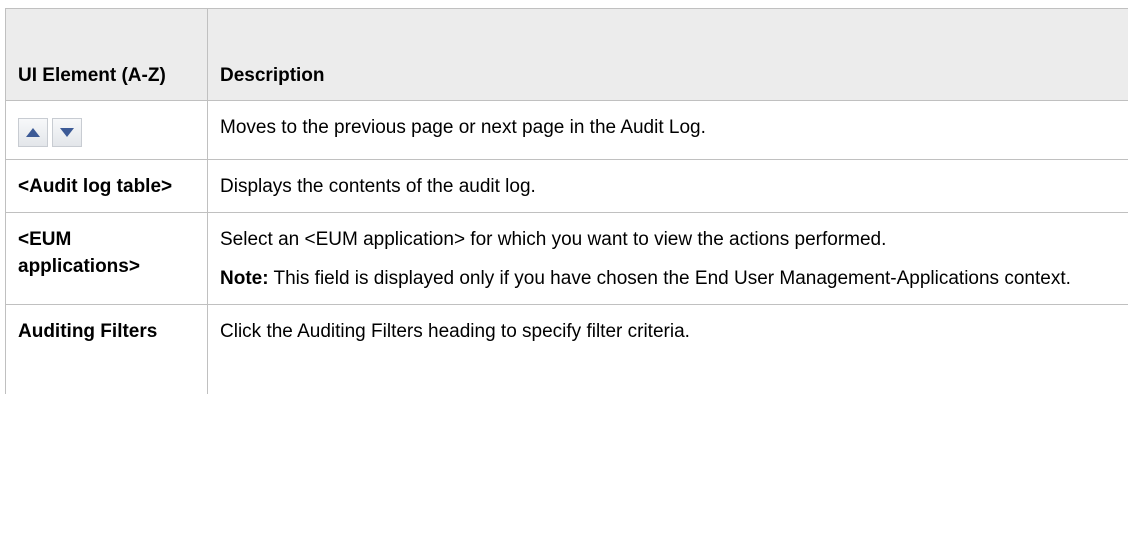  Describe the element at coordinates (667, 186) in the screenshot. I see `row-description-cell: Displays the contents of the audit log.` at that location.